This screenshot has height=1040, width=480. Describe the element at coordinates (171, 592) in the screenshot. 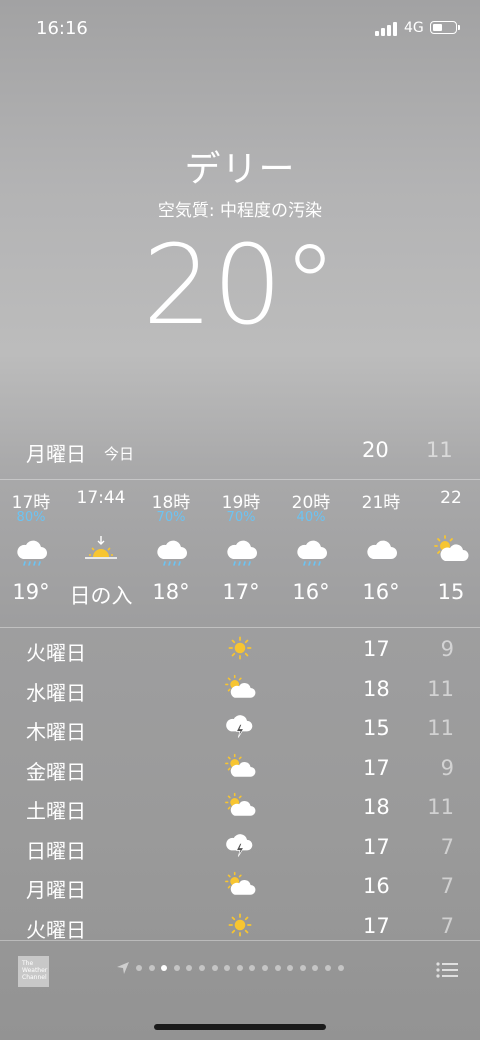

I see `hour-temperature: 18°` at that location.